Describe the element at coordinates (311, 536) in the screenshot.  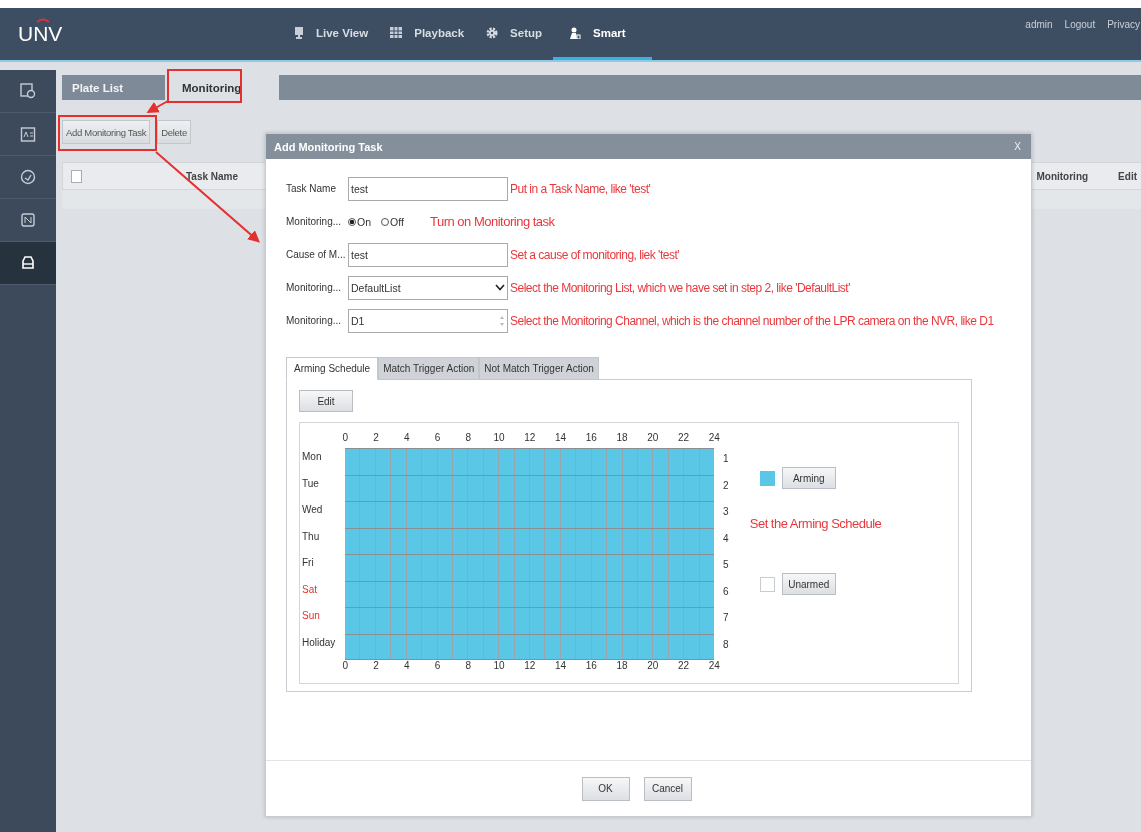
I see `day-label: Thu` at that location.